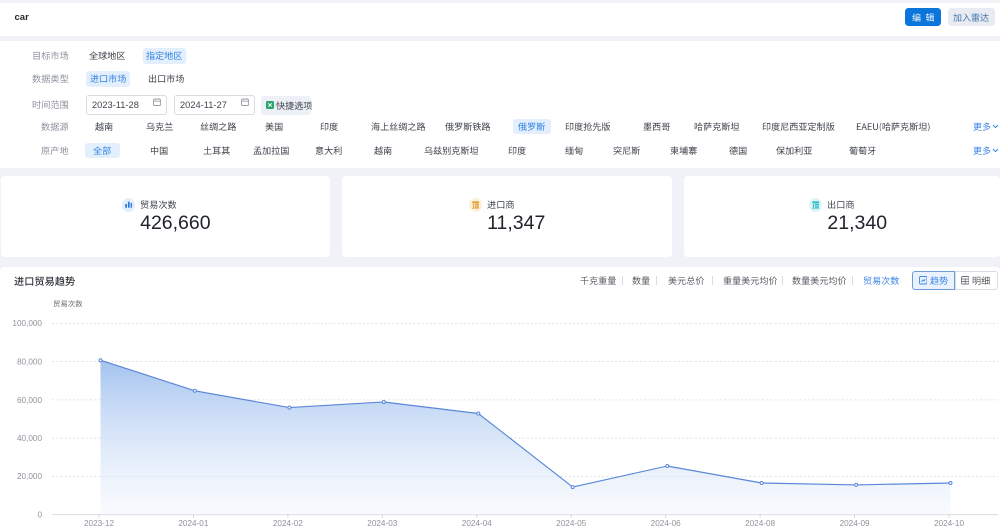  Describe the element at coordinates (855, 523) in the screenshot. I see `svg-text: 2024-09` at that location.